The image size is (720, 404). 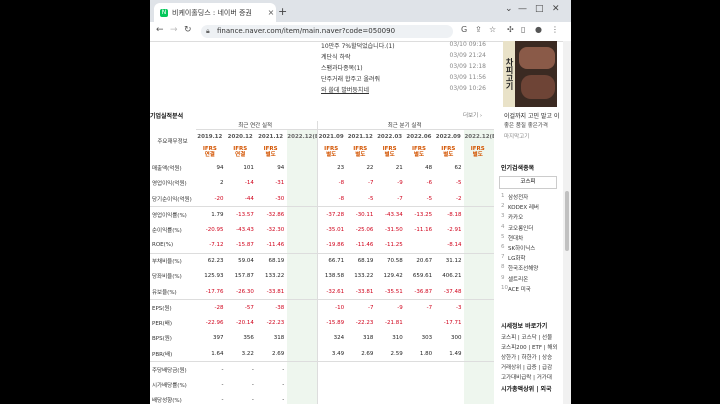 I want to click on tab-kospi: 코스피, so click(x=528, y=182).